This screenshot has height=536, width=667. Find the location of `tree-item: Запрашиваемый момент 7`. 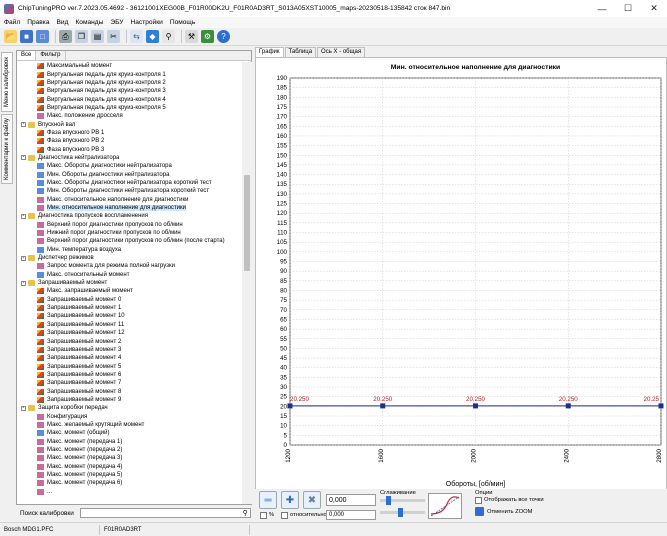

tree-item: Запрашиваемый момент 7 is located at coordinates (129, 383).